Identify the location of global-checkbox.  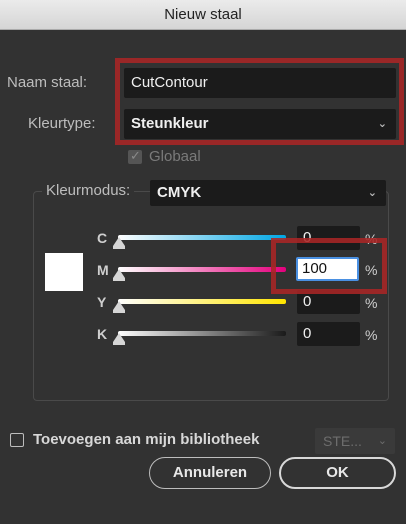
(135, 156).